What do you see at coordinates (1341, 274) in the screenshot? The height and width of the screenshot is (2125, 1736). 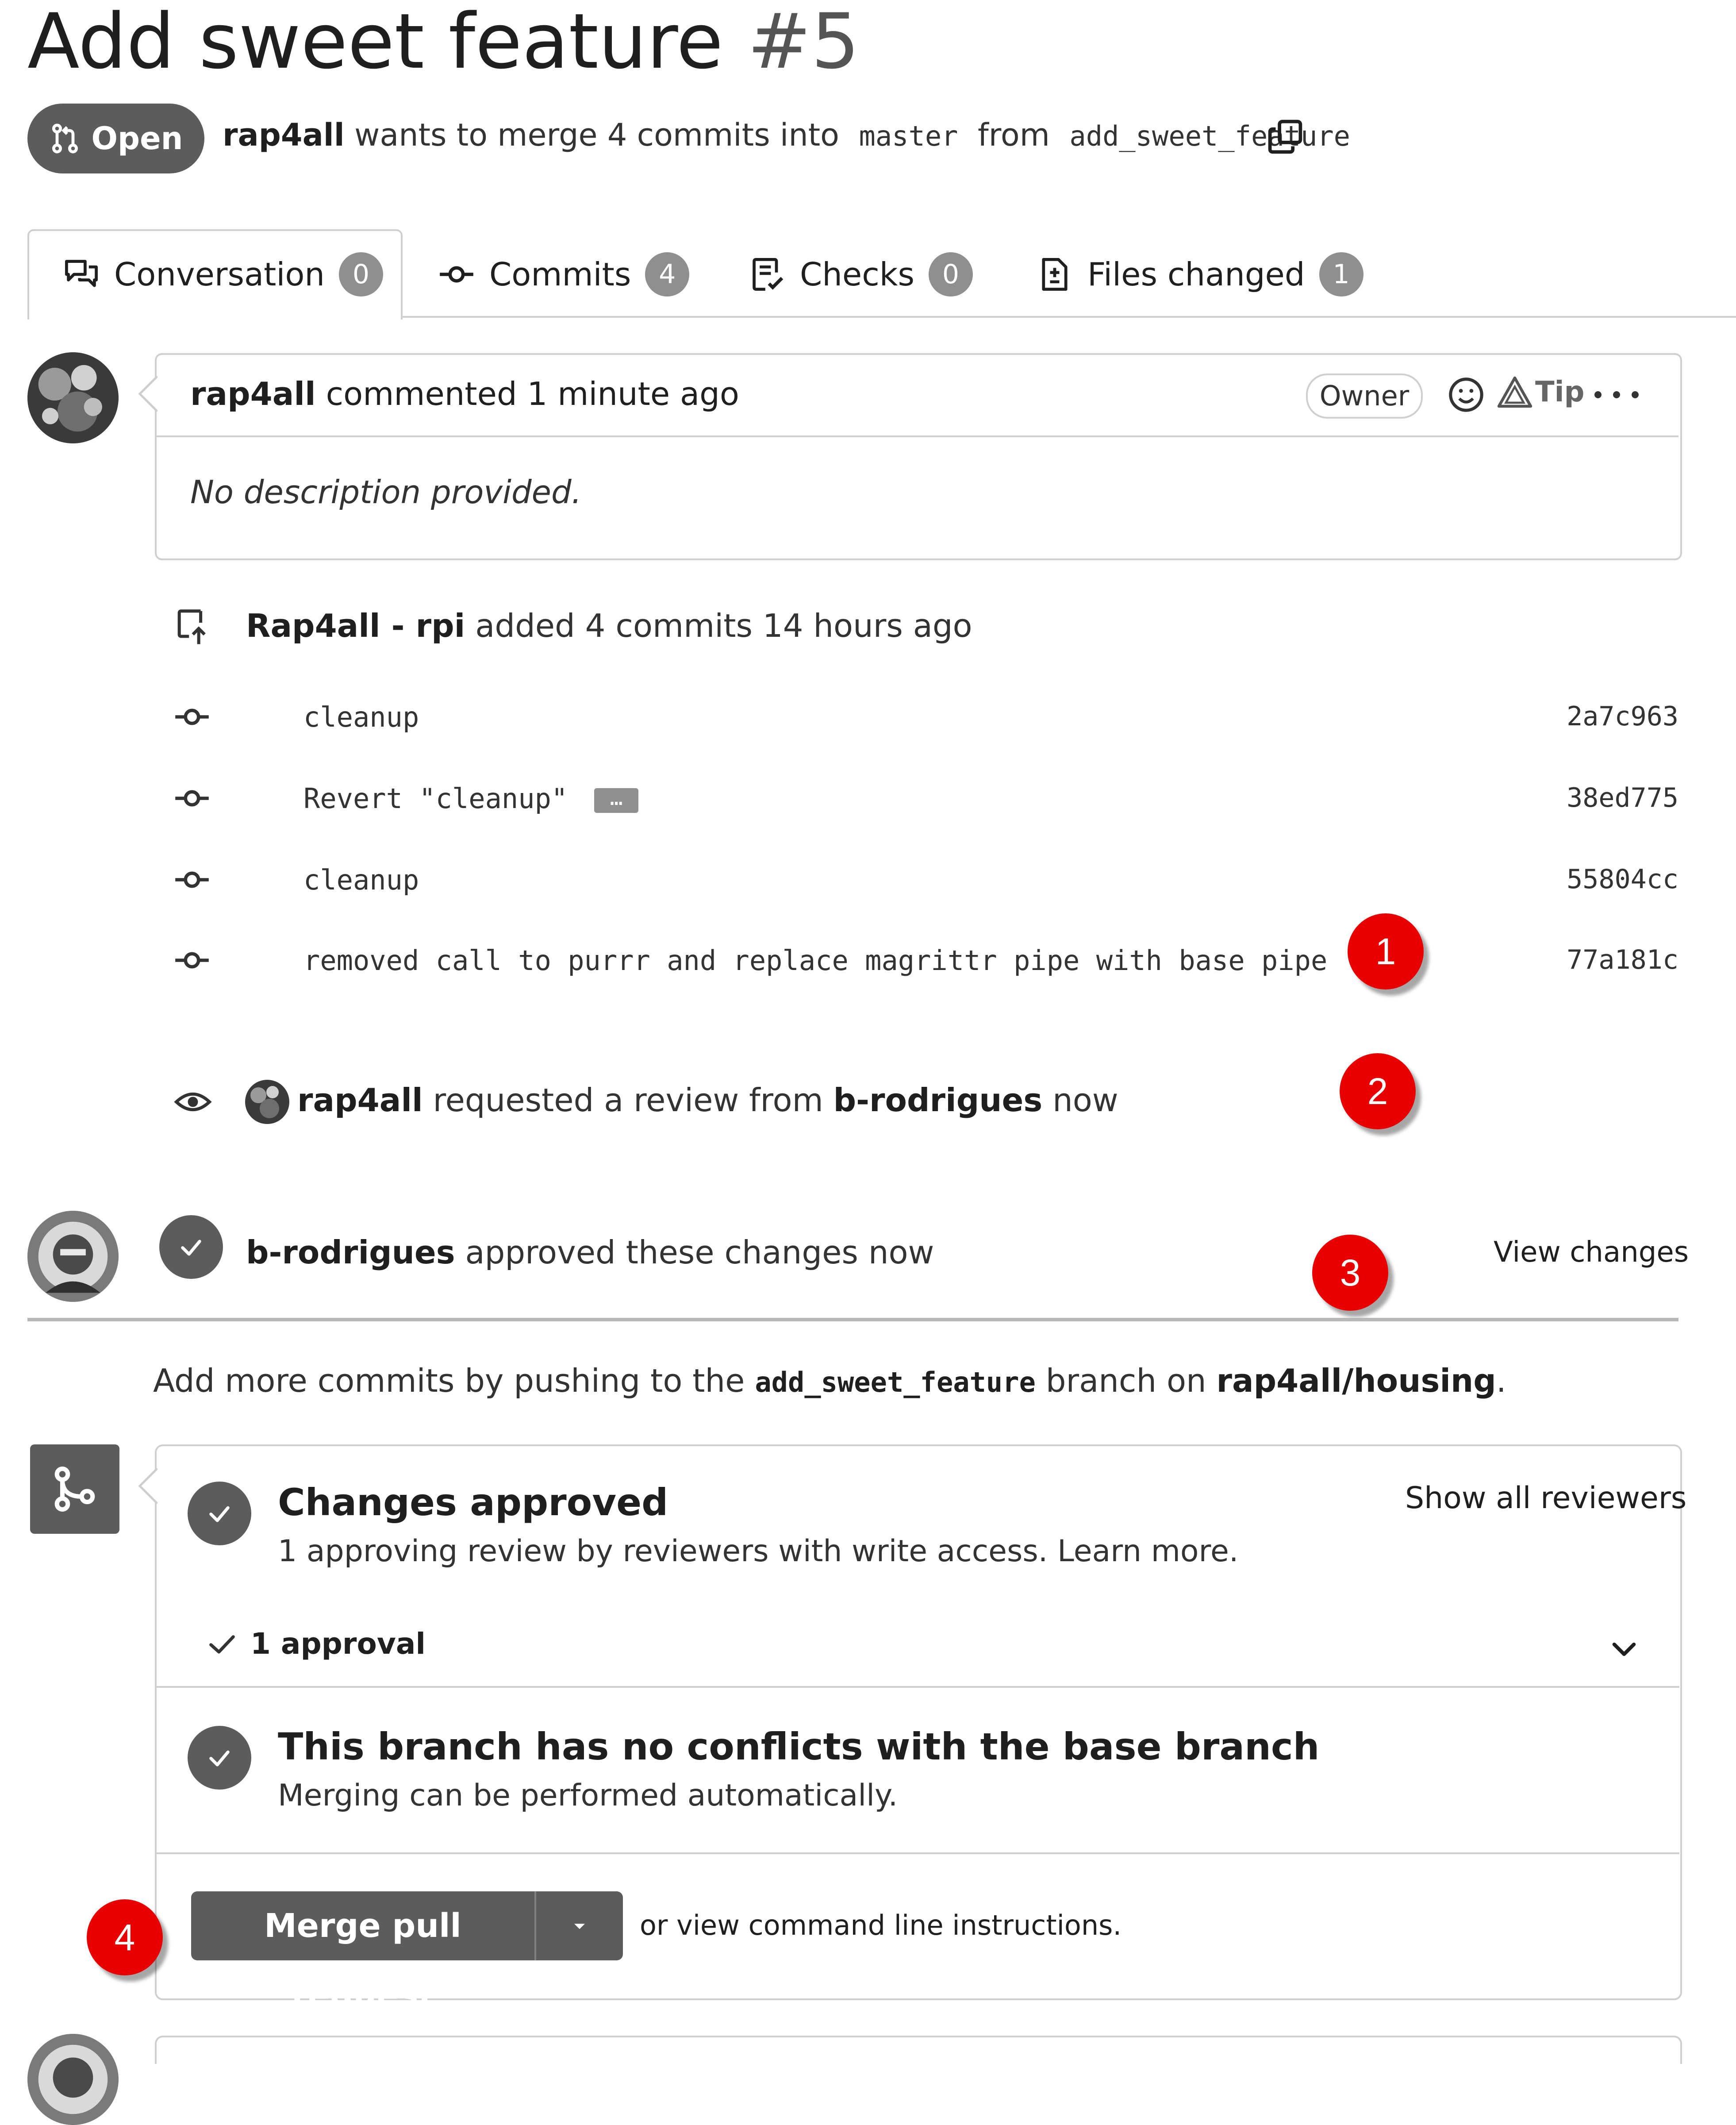 I see `tab-counter: 1` at bounding box center [1341, 274].